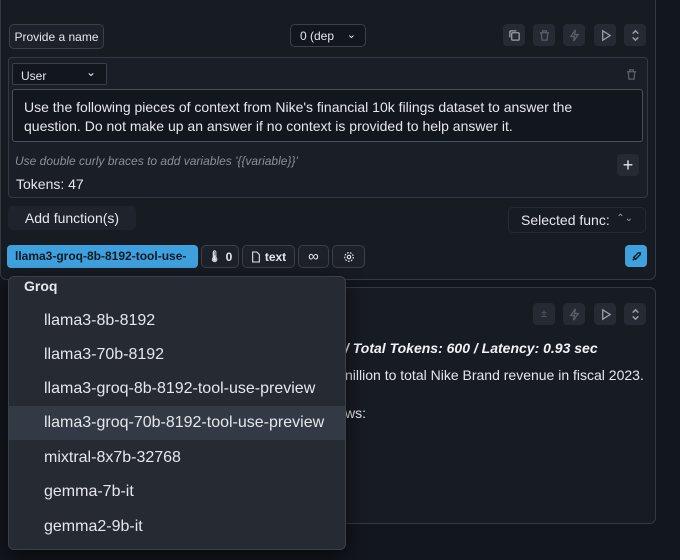  What do you see at coordinates (317, 35) in the screenshot?
I see `model-version-value: 0 (dep` at bounding box center [317, 35].